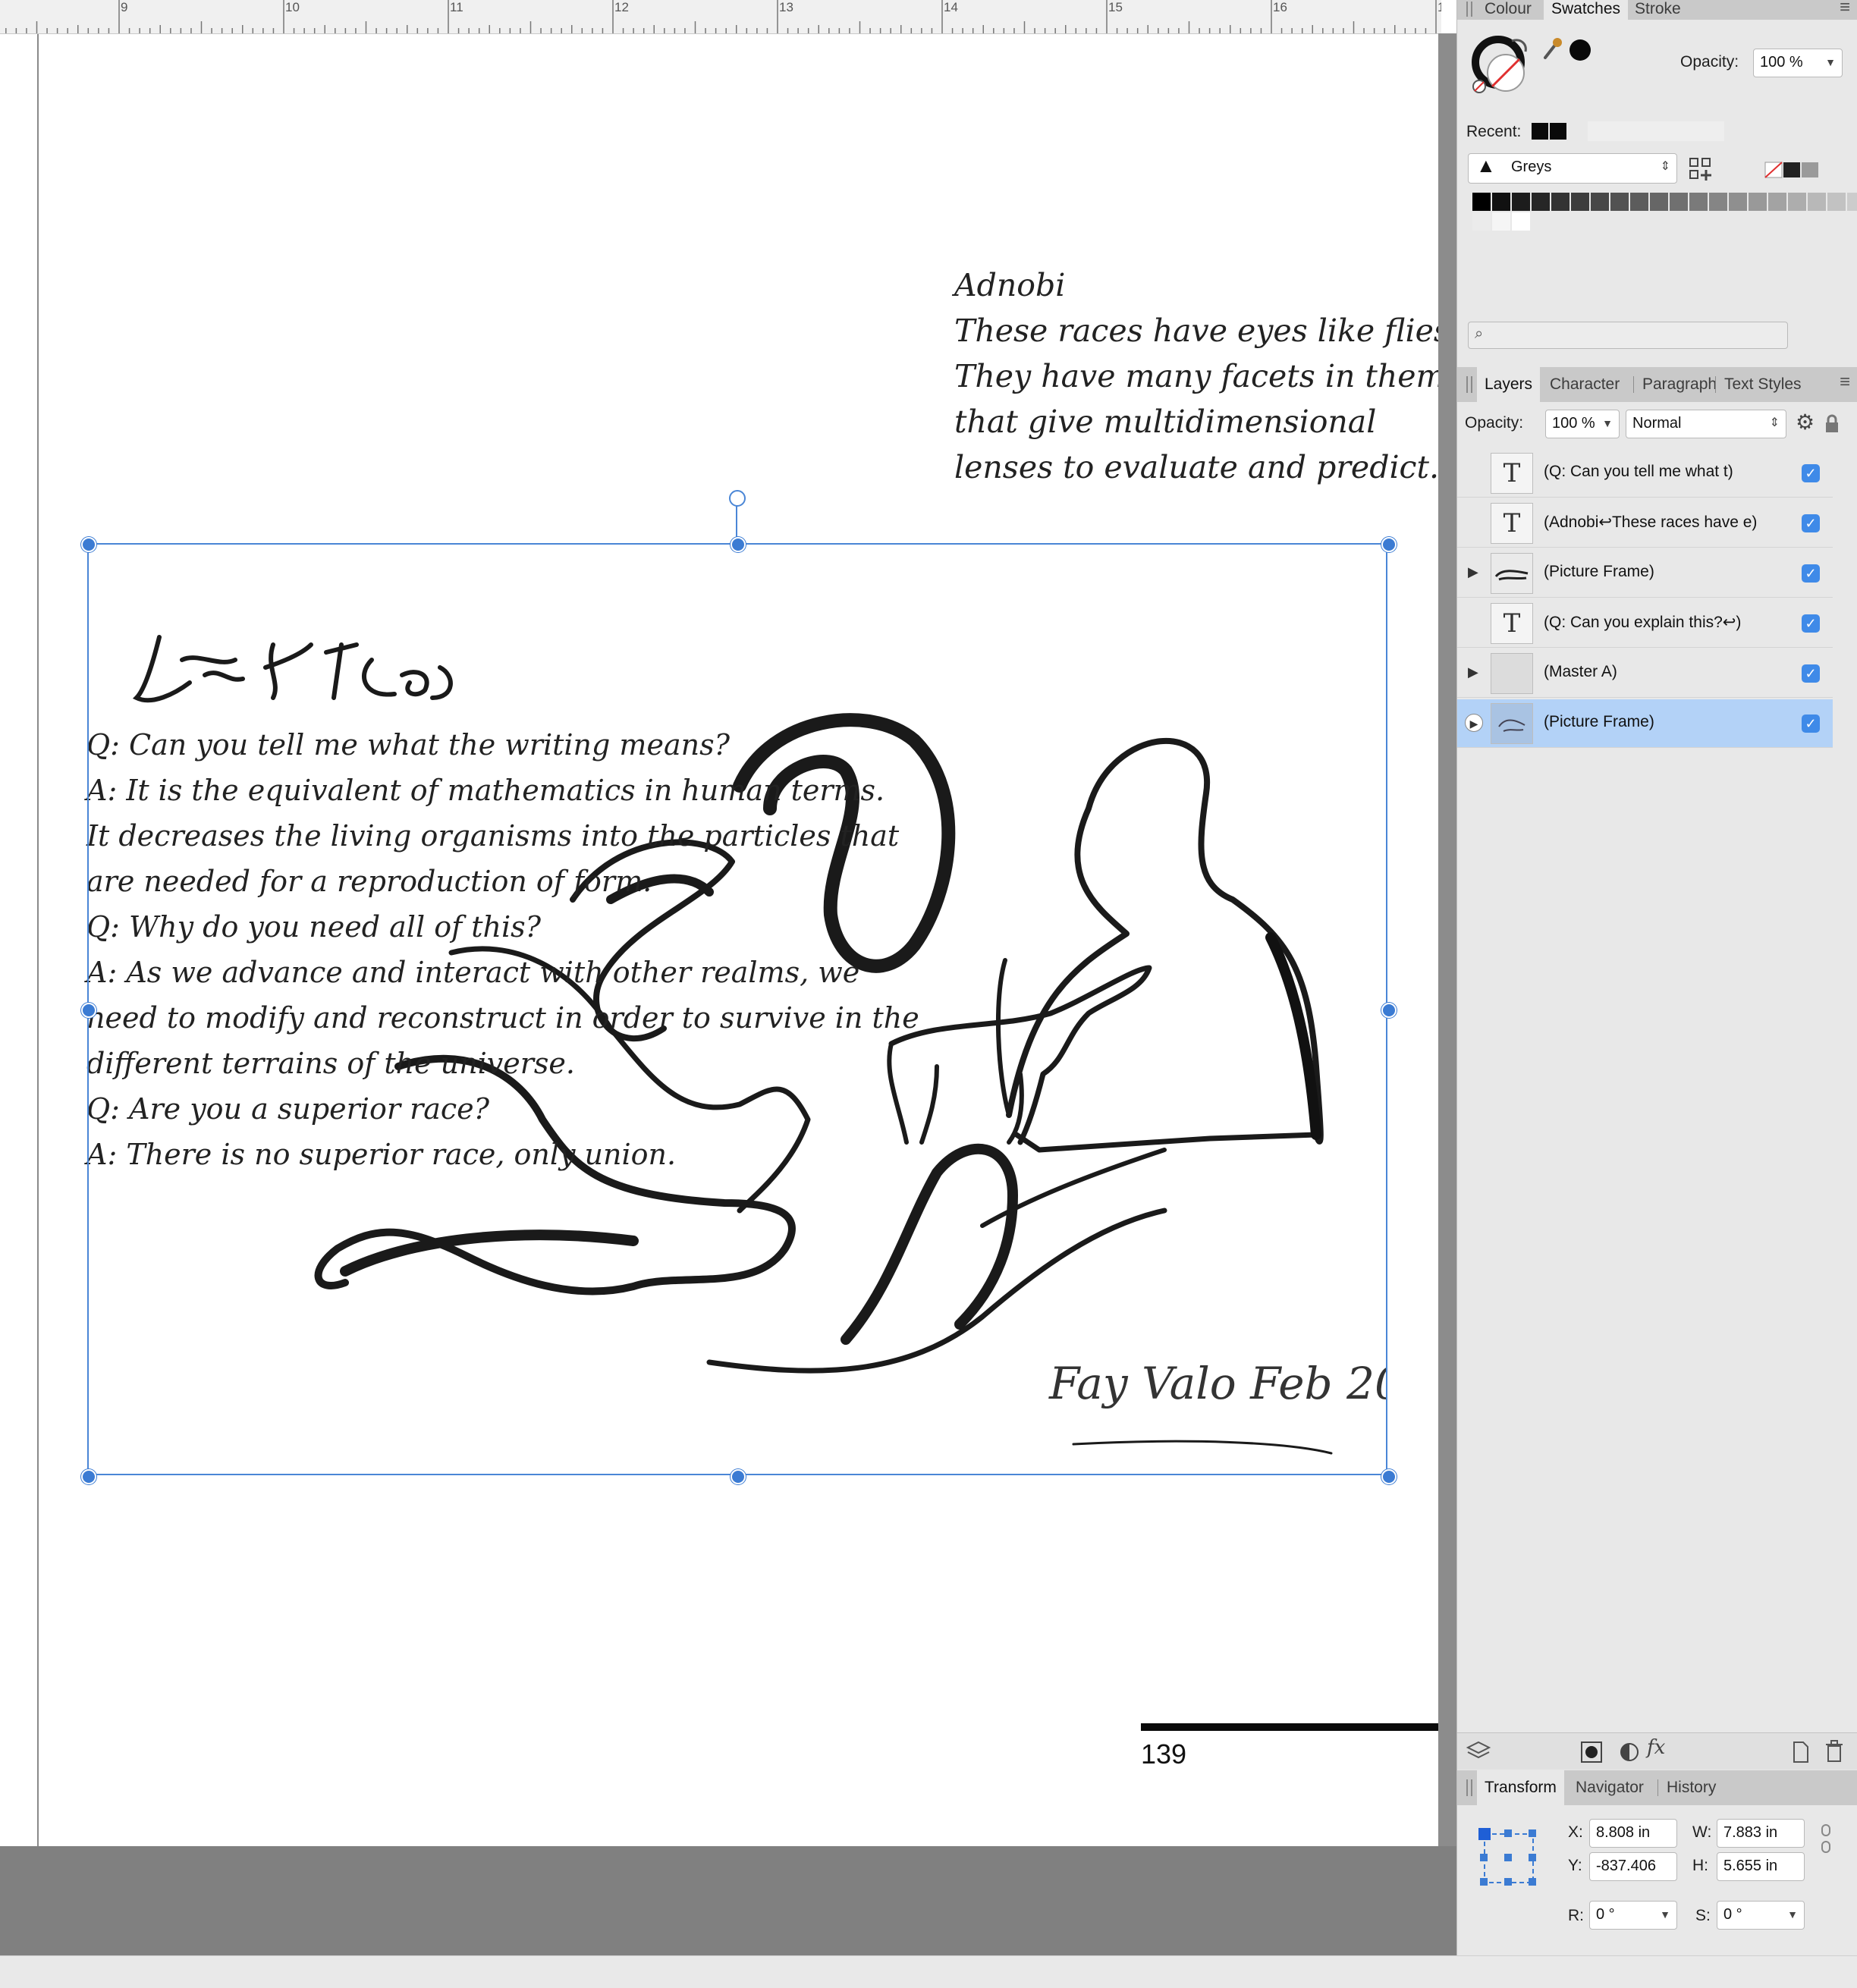 This screenshot has width=1857, height=1988. I want to click on current-colour-swatch, so click(1580, 50).